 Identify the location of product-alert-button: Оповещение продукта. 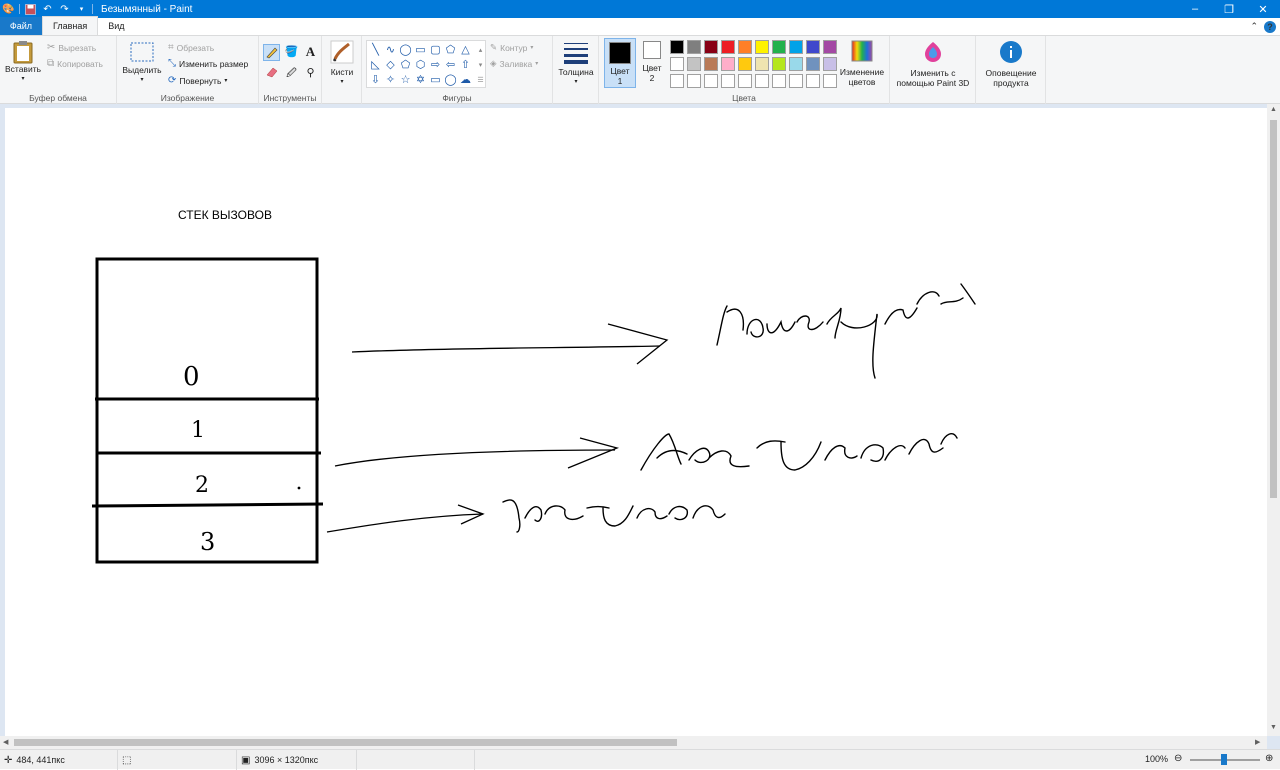
(1011, 64).